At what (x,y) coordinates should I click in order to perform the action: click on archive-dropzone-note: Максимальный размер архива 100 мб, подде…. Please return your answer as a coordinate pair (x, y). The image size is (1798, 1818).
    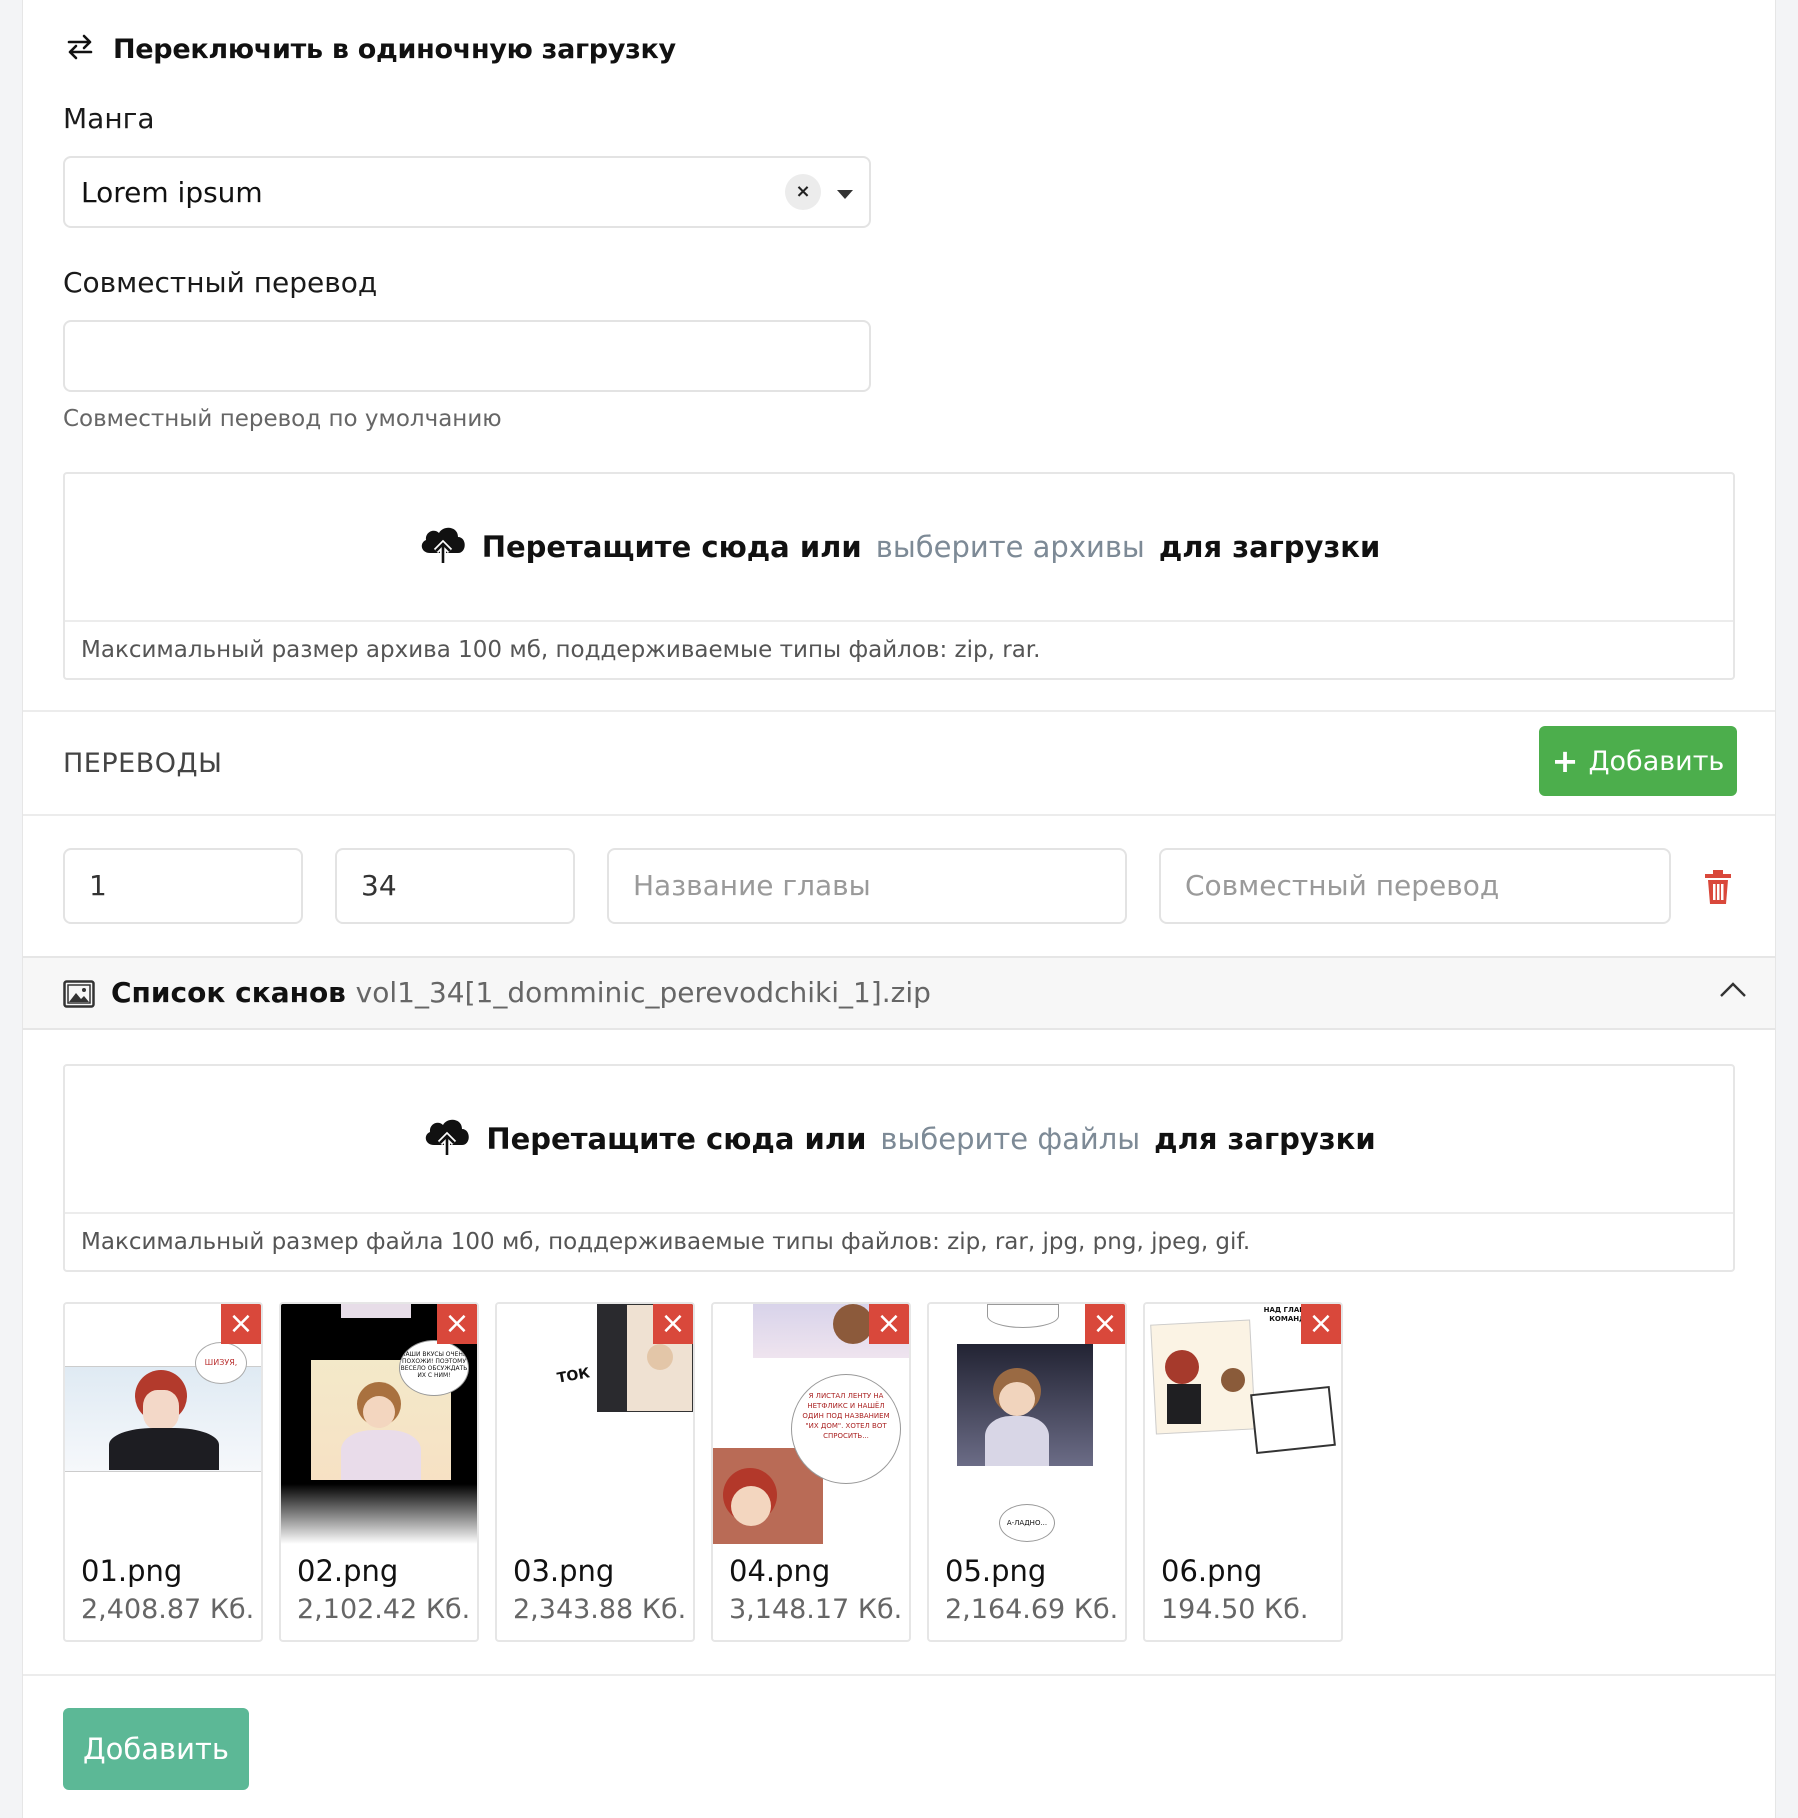
    Looking at the image, I should click on (899, 649).